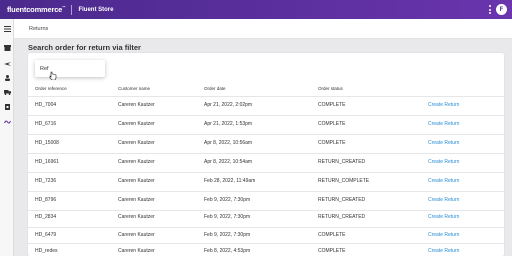  What do you see at coordinates (344, 181) in the screenshot?
I see `order-status: RETURN_COMPLETE` at bounding box center [344, 181].